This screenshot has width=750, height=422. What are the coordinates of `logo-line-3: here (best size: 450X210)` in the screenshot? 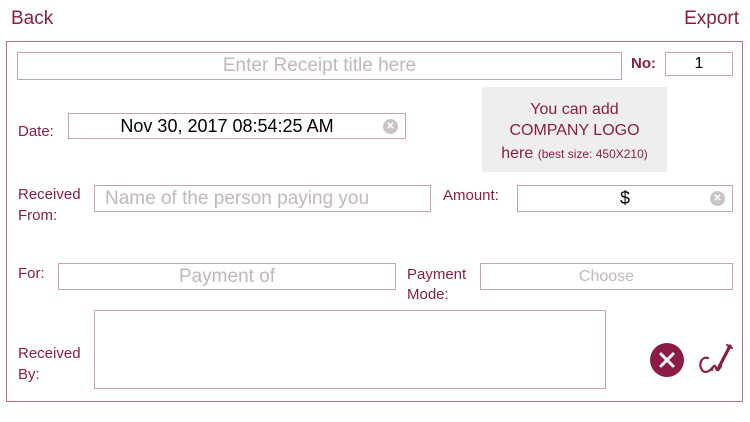 It's located at (574, 154).